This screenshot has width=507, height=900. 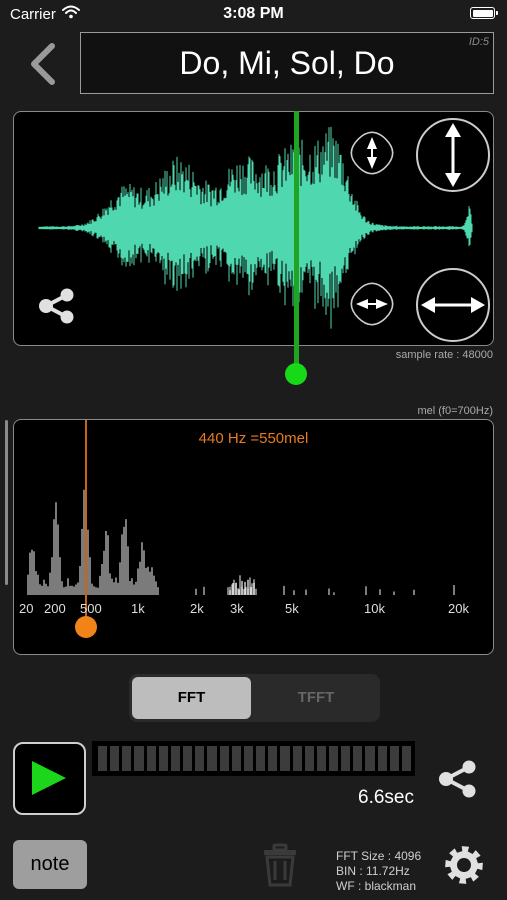 I want to click on freq-tick-label: 200, so click(x=55, y=608).